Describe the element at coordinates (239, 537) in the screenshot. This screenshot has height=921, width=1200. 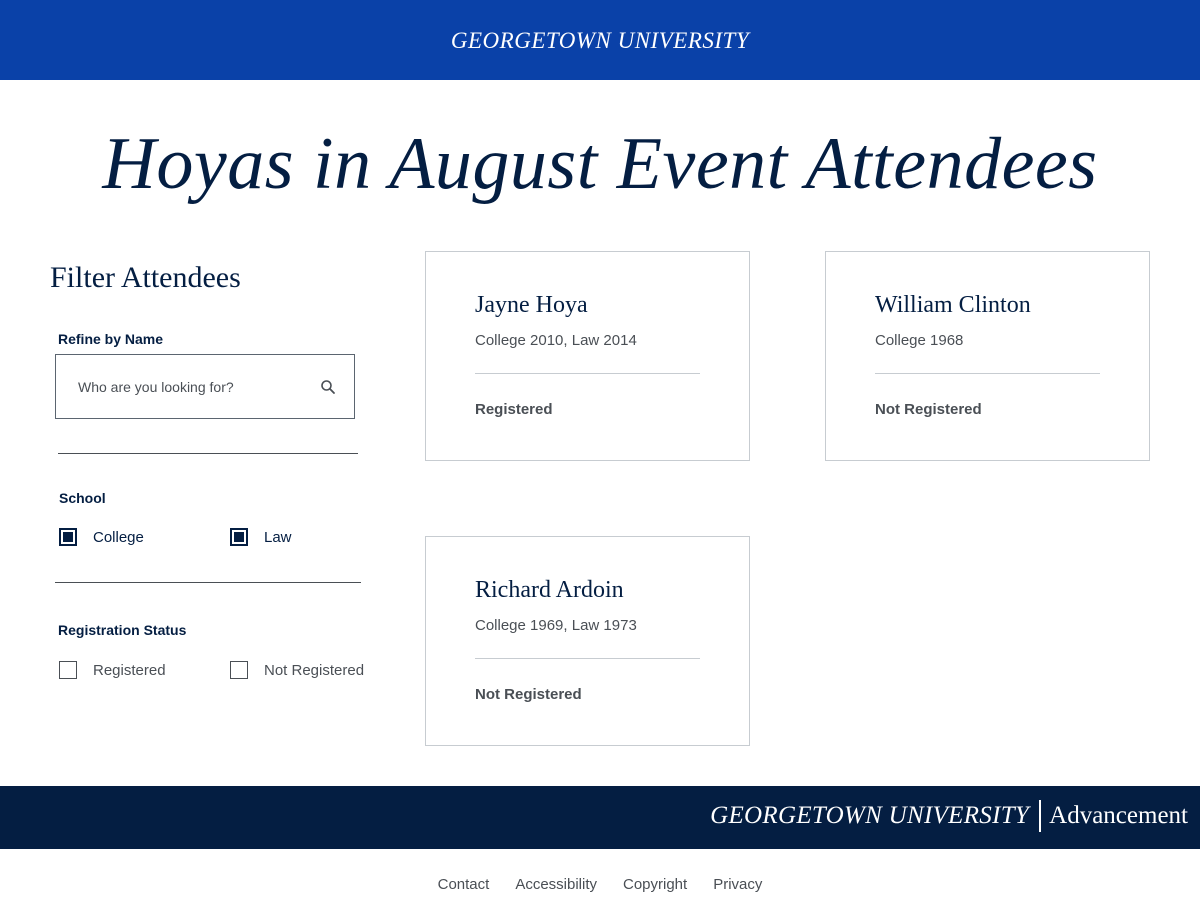
I see `law-checkbox` at that location.